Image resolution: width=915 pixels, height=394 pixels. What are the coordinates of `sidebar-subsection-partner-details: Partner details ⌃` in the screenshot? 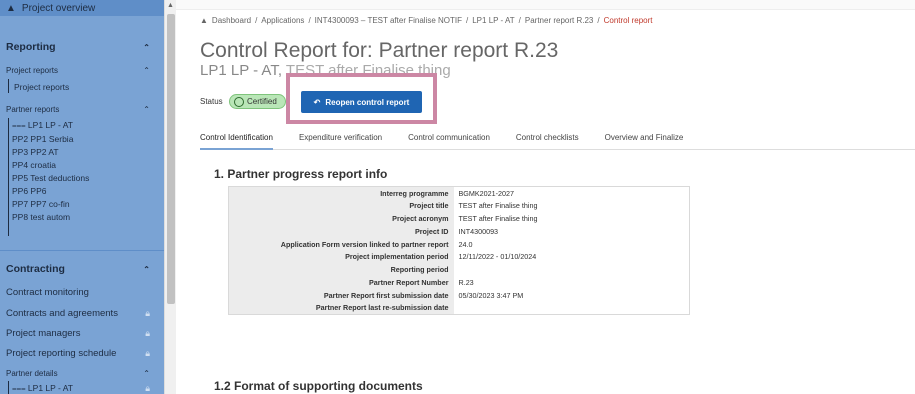 It's located at (82, 373).